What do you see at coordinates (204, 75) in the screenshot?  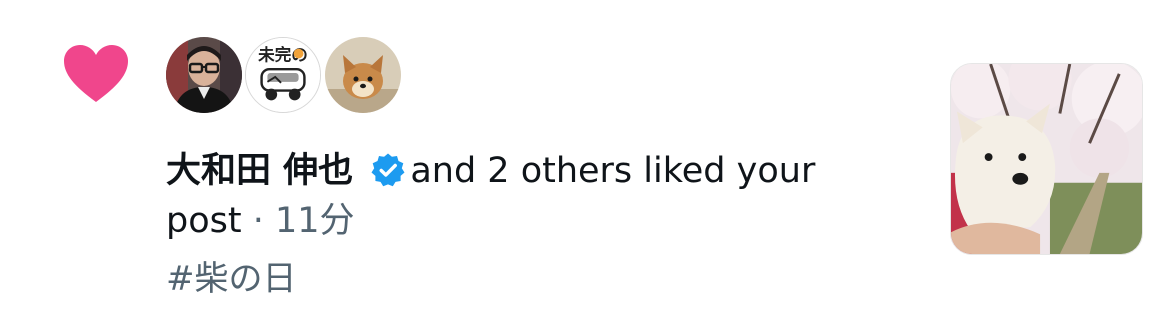 I see `avatar-man-glasses` at bounding box center [204, 75].